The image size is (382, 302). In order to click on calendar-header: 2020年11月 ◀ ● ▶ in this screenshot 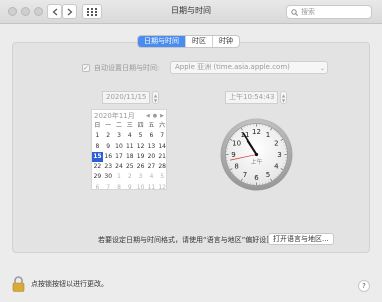, I will do `click(129, 115)`.